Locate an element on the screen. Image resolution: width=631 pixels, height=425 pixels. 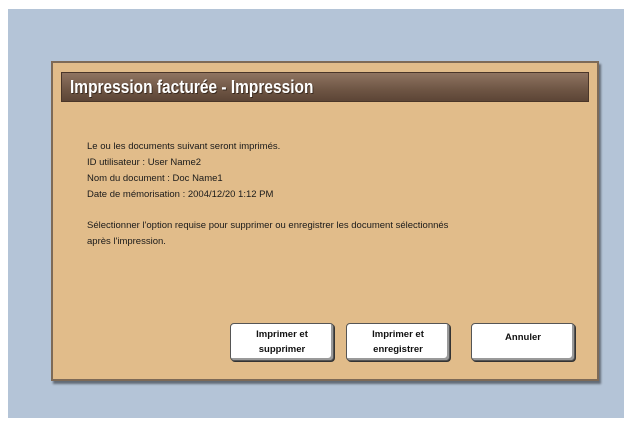
document-name-text: Nom du document : Doc Name1 is located at coordinates (155, 178).